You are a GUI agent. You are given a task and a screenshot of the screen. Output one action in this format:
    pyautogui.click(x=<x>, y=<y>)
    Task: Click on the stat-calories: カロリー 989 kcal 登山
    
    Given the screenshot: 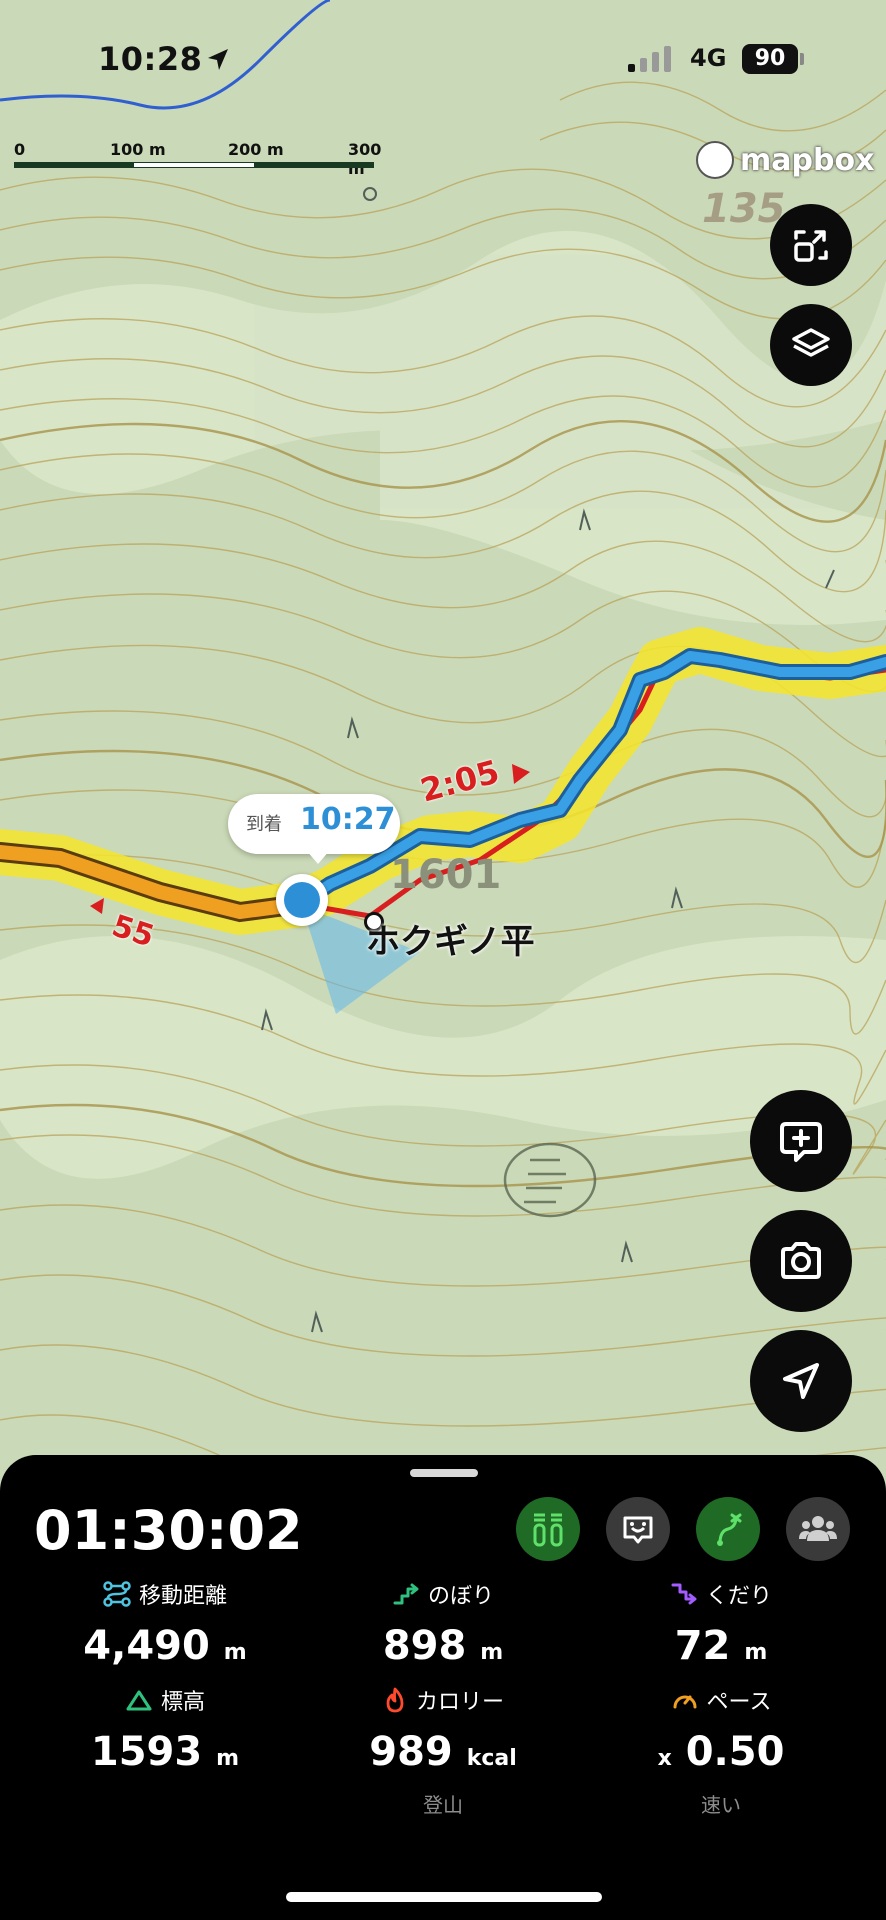 What is the action you would take?
    pyautogui.click(x=443, y=1751)
    